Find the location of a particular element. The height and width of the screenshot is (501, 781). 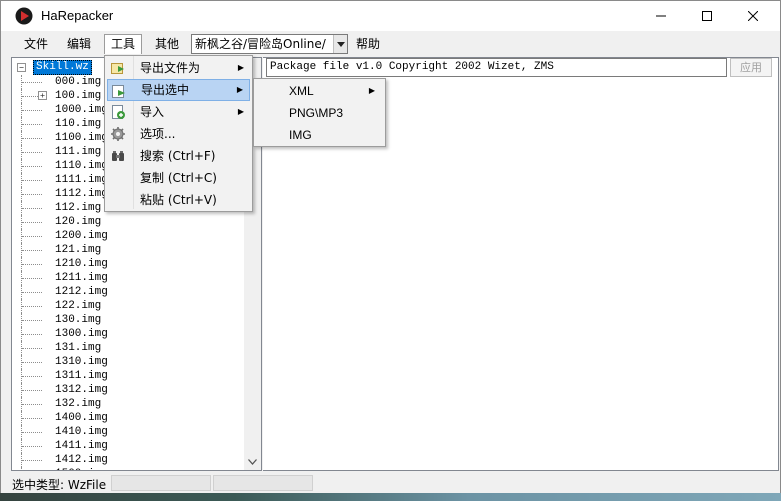

game-version-select: 新枫之谷/冒险岛Online/ is located at coordinates (269, 44).